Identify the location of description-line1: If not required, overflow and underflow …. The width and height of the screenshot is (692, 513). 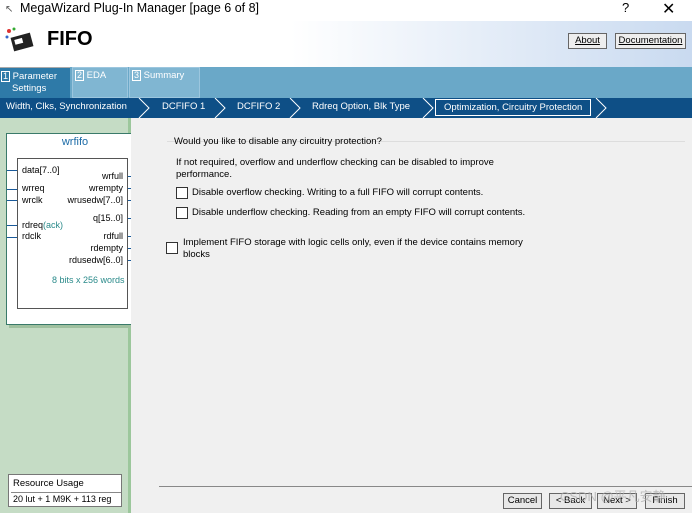
(335, 162).